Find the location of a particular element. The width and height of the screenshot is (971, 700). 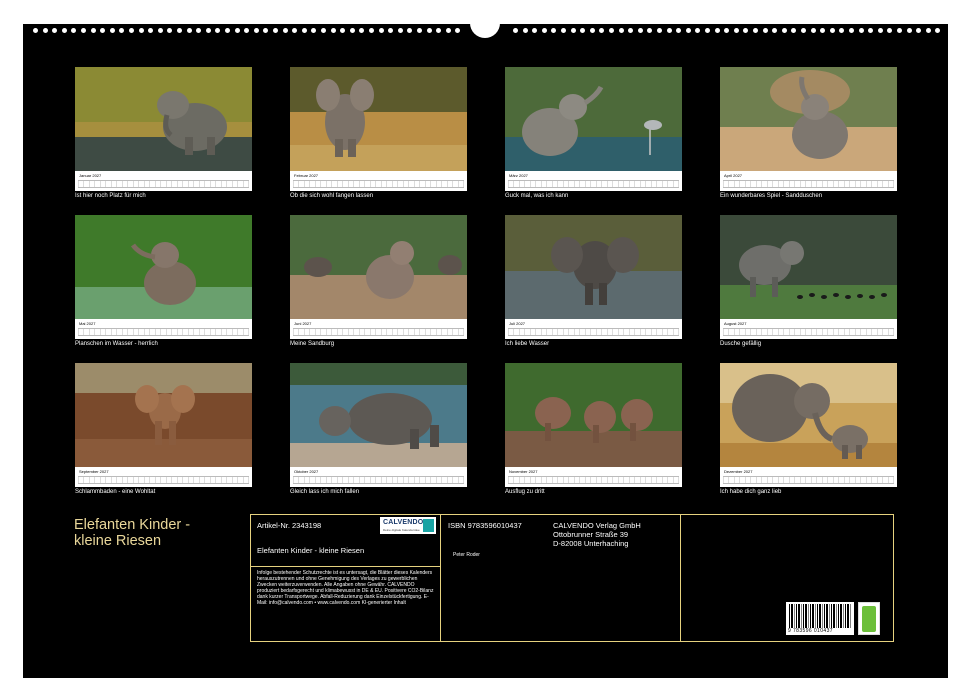

month-caption: Guck mal, was ich kann is located at coordinates (537, 196).